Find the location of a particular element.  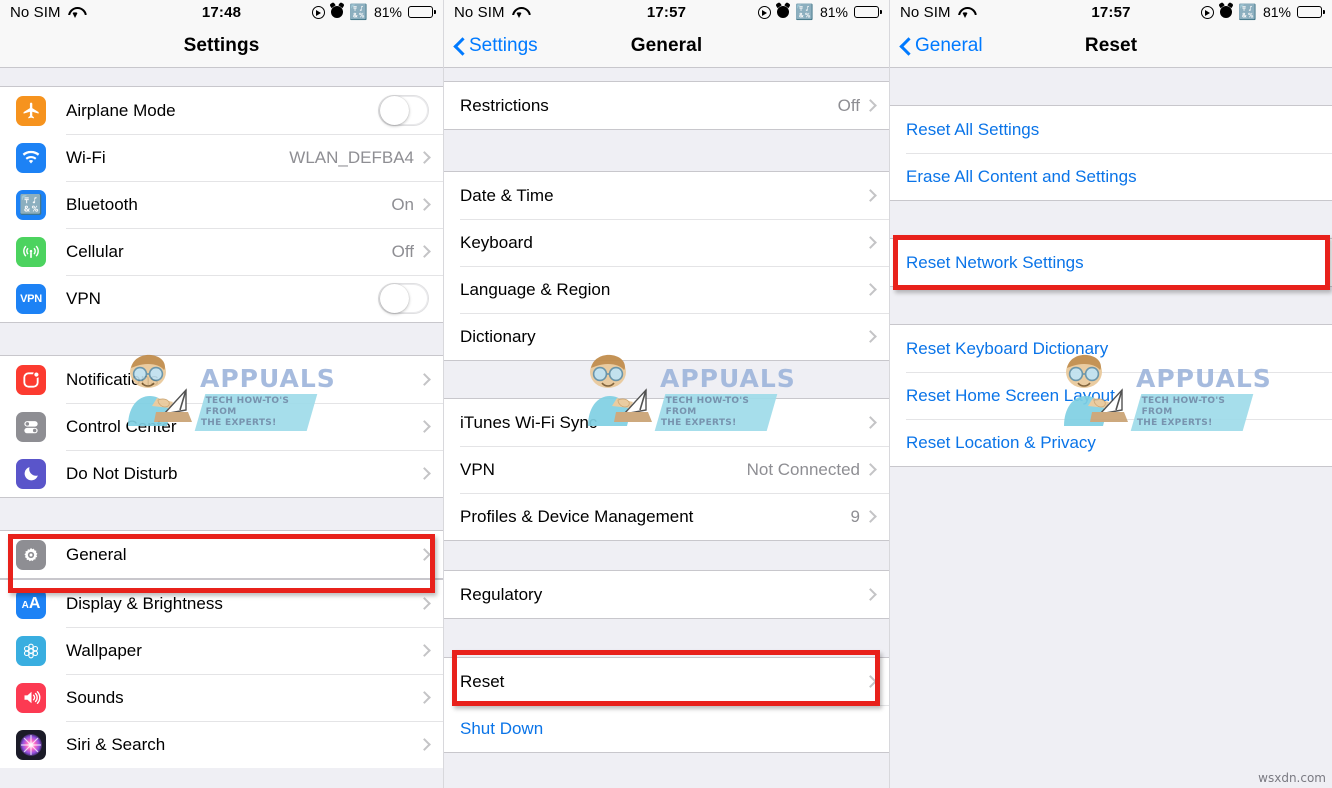

list-item-vpn: VPN Not Connected is located at coordinates (666, 469).